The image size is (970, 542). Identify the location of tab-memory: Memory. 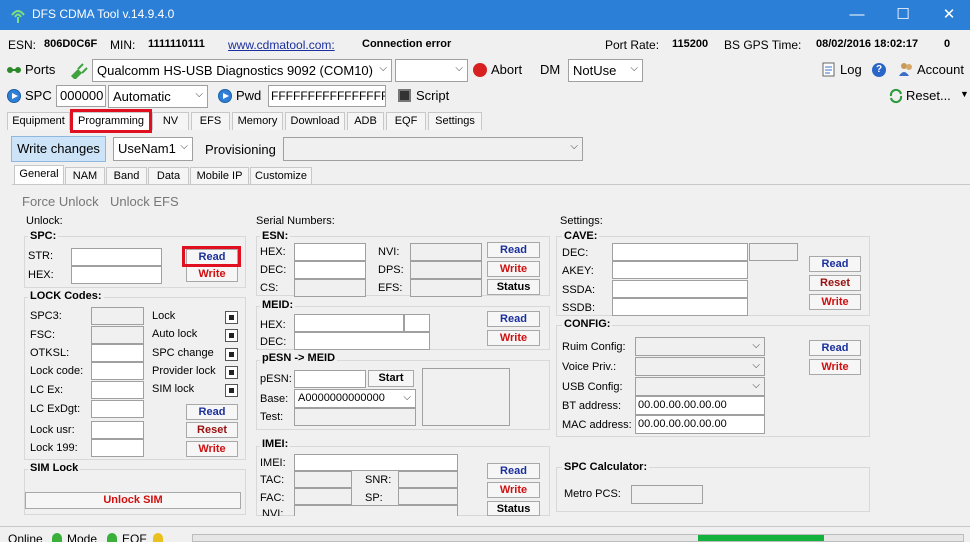
(257, 121).